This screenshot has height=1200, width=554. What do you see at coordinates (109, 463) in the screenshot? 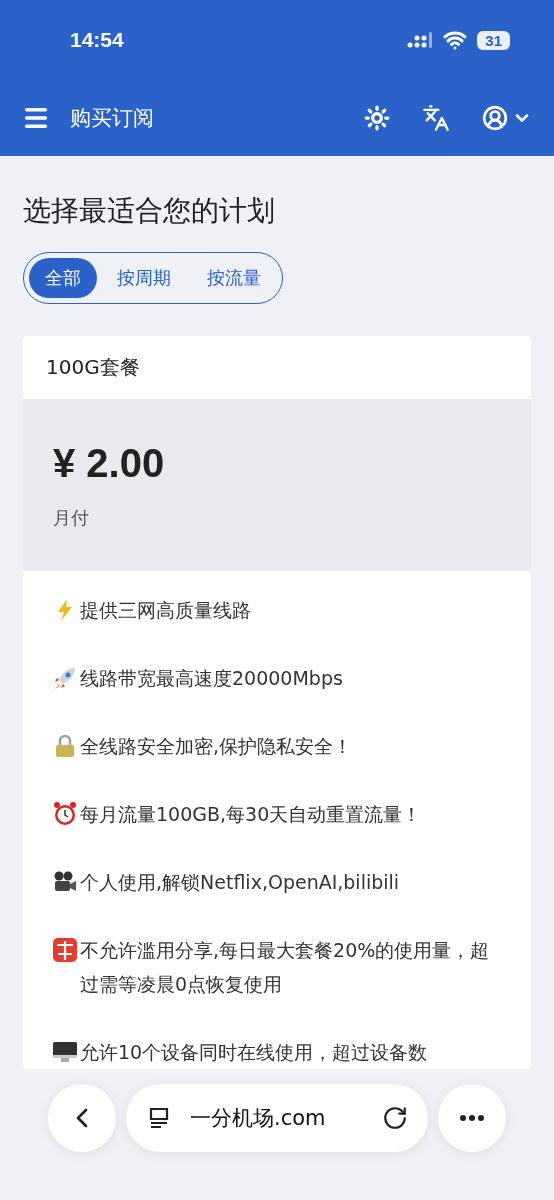
I see `plan-price: ¥ 2.00` at bounding box center [109, 463].